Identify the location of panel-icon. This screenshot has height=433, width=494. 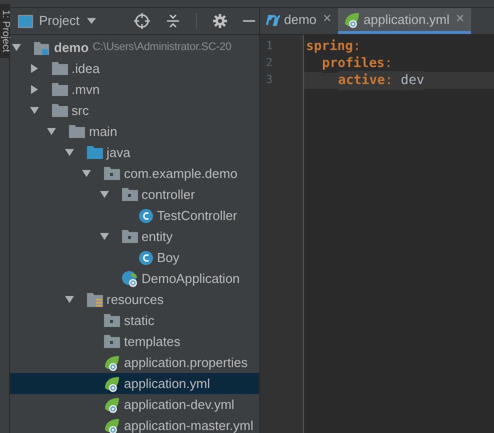
(25, 21).